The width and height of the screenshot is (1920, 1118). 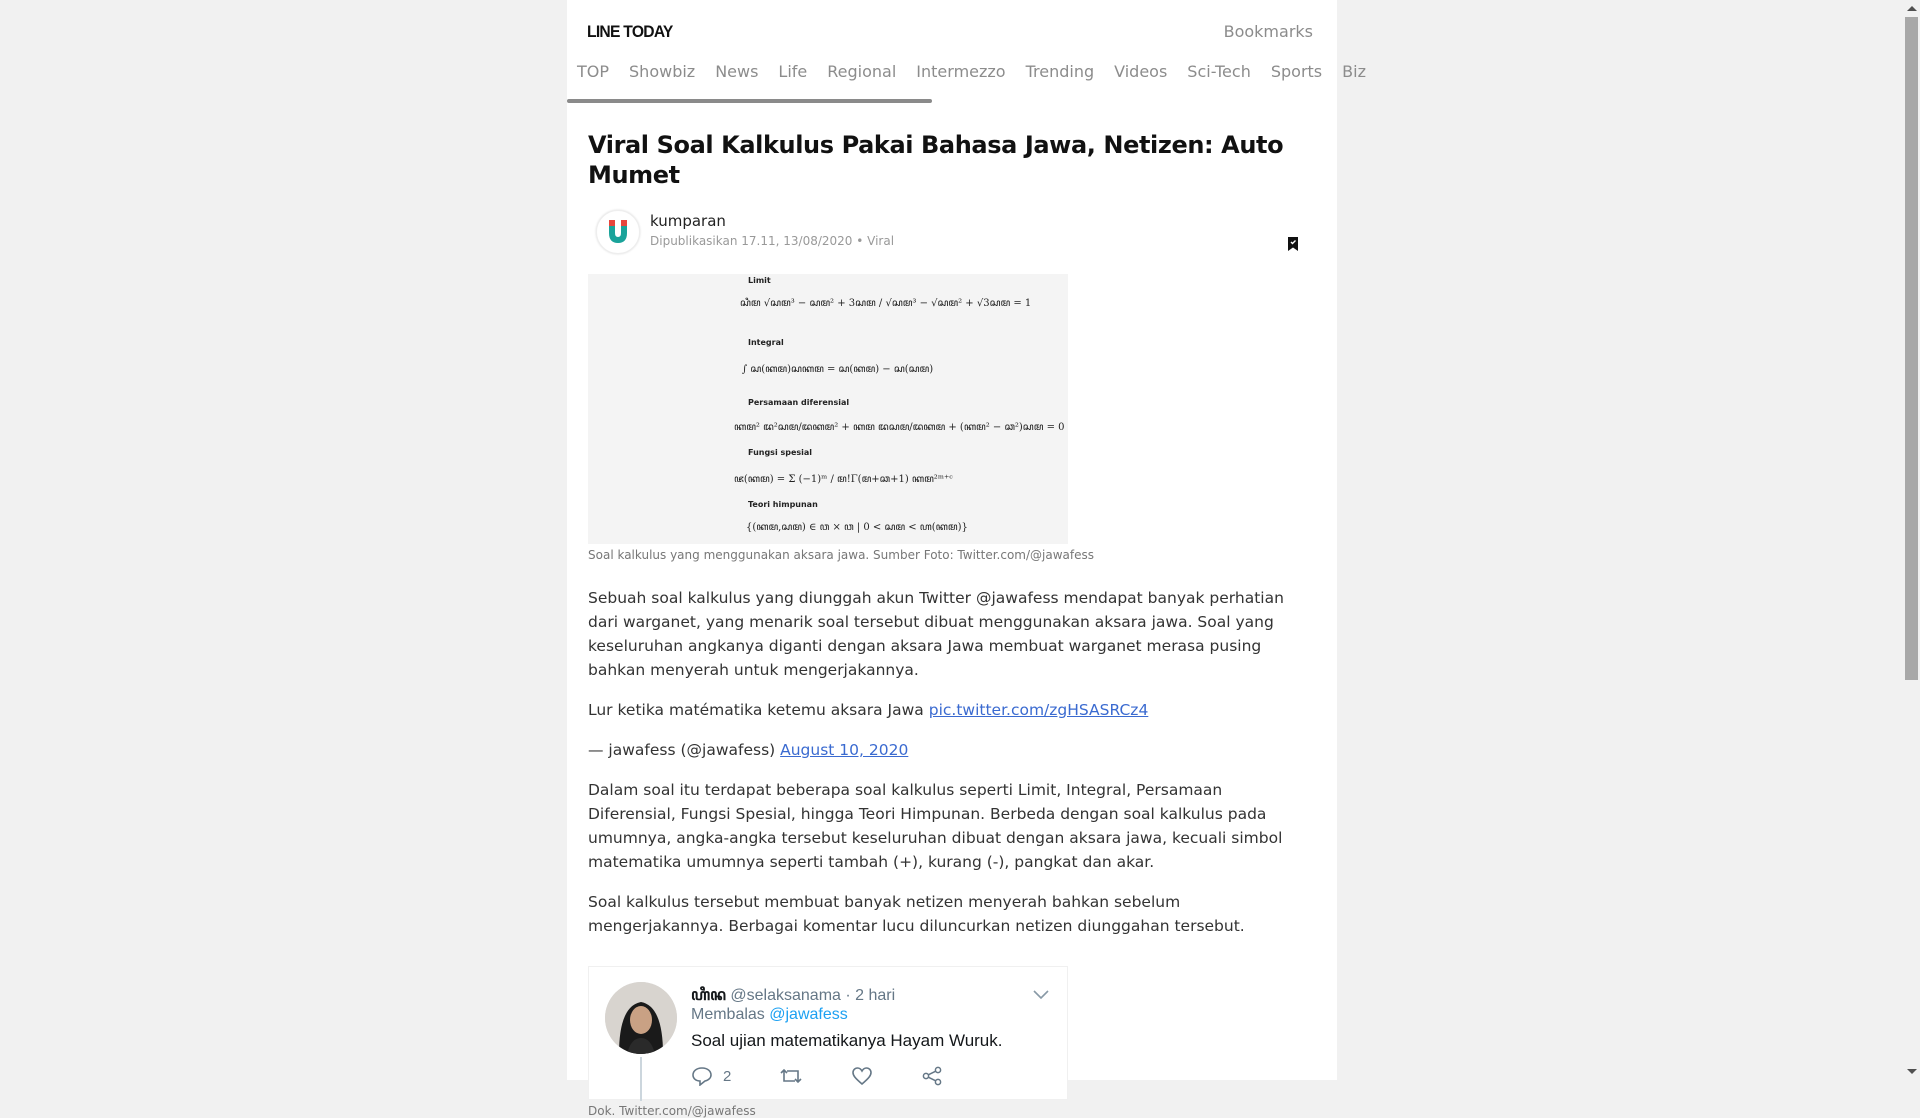 I want to click on tweet-like-action, so click(x=862, y=1076).